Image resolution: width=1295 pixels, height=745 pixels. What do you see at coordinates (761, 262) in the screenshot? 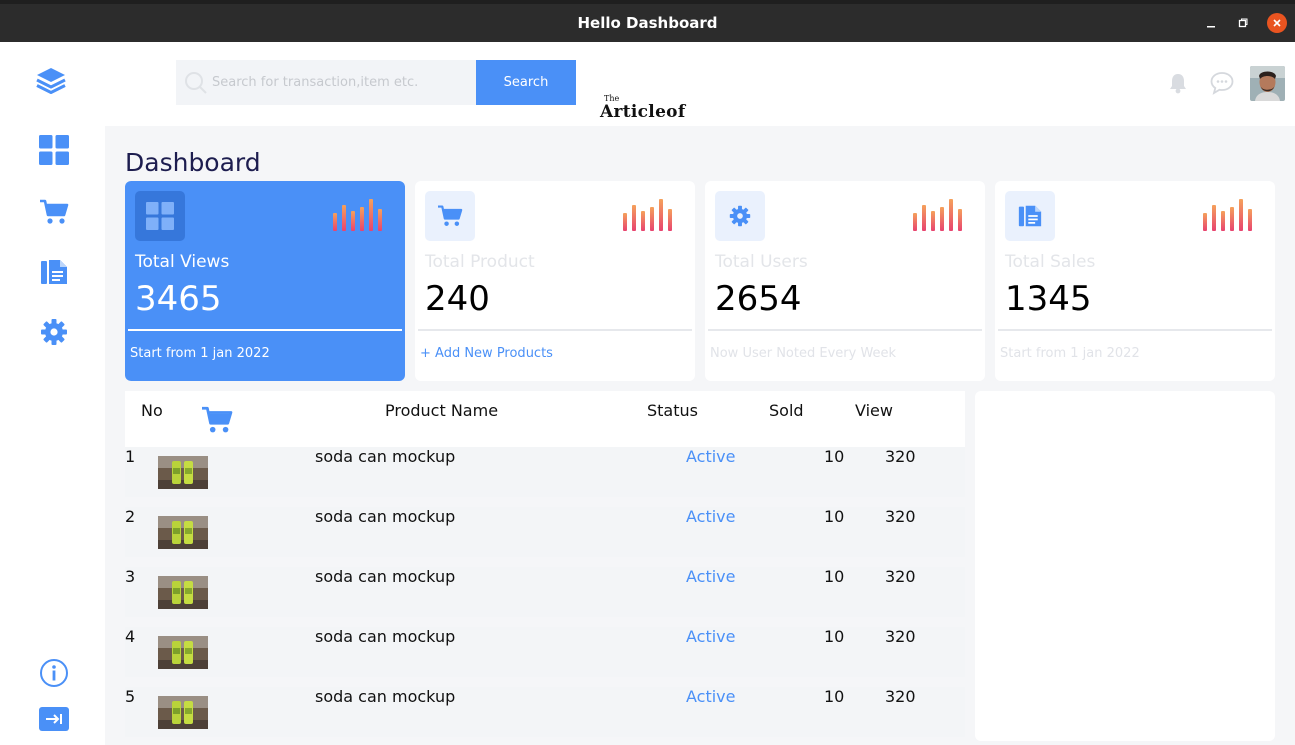
I see `card-label: Total Users` at bounding box center [761, 262].